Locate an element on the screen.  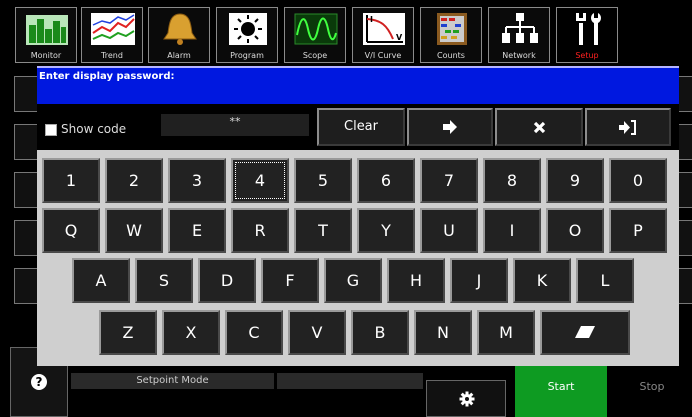
key-p: P is located at coordinates (638, 230).